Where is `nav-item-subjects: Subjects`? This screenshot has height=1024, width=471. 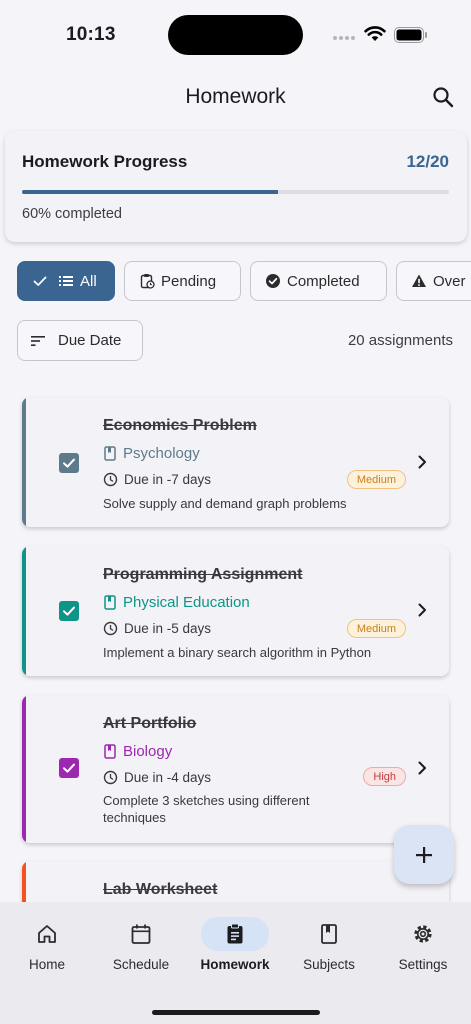
nav-item-subjects: Subjects is located at coordinates (329, 942).